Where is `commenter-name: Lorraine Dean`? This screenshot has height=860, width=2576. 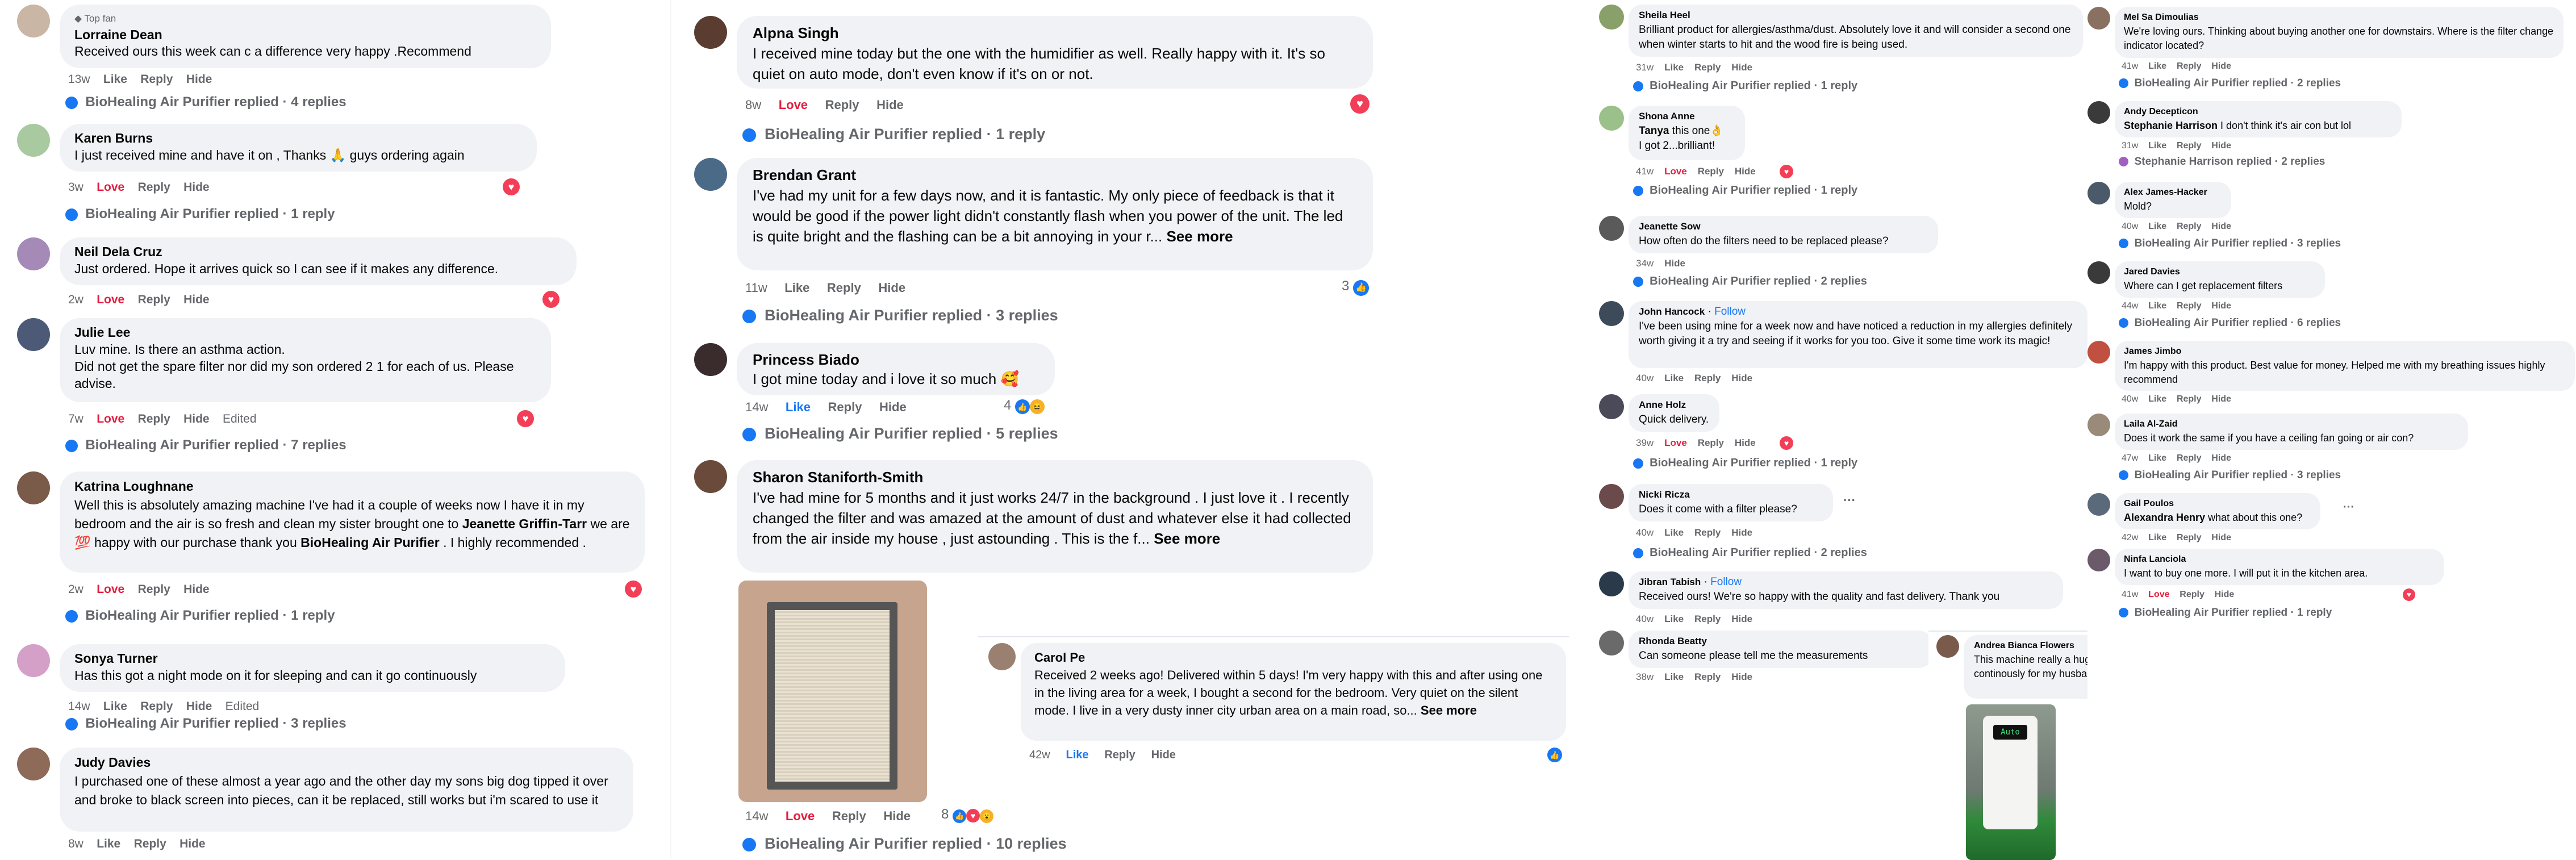 commenter-name: Lorraine Dean is located at coordinates (305, 35).